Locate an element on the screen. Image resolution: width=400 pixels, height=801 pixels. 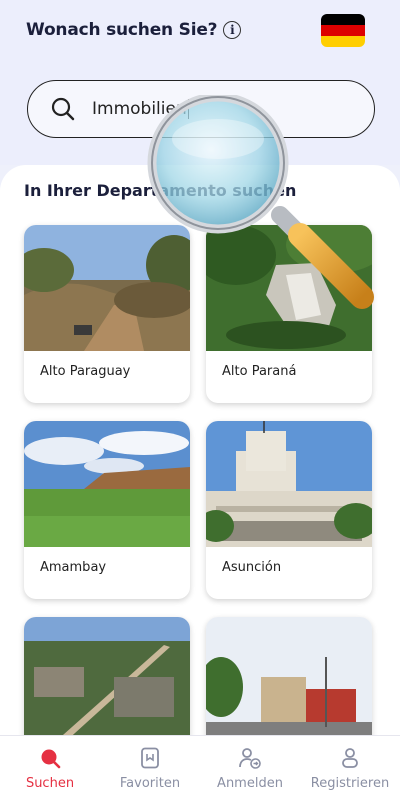
question-text: Wonach suchen Sie? is located at coordinates (122, 30).